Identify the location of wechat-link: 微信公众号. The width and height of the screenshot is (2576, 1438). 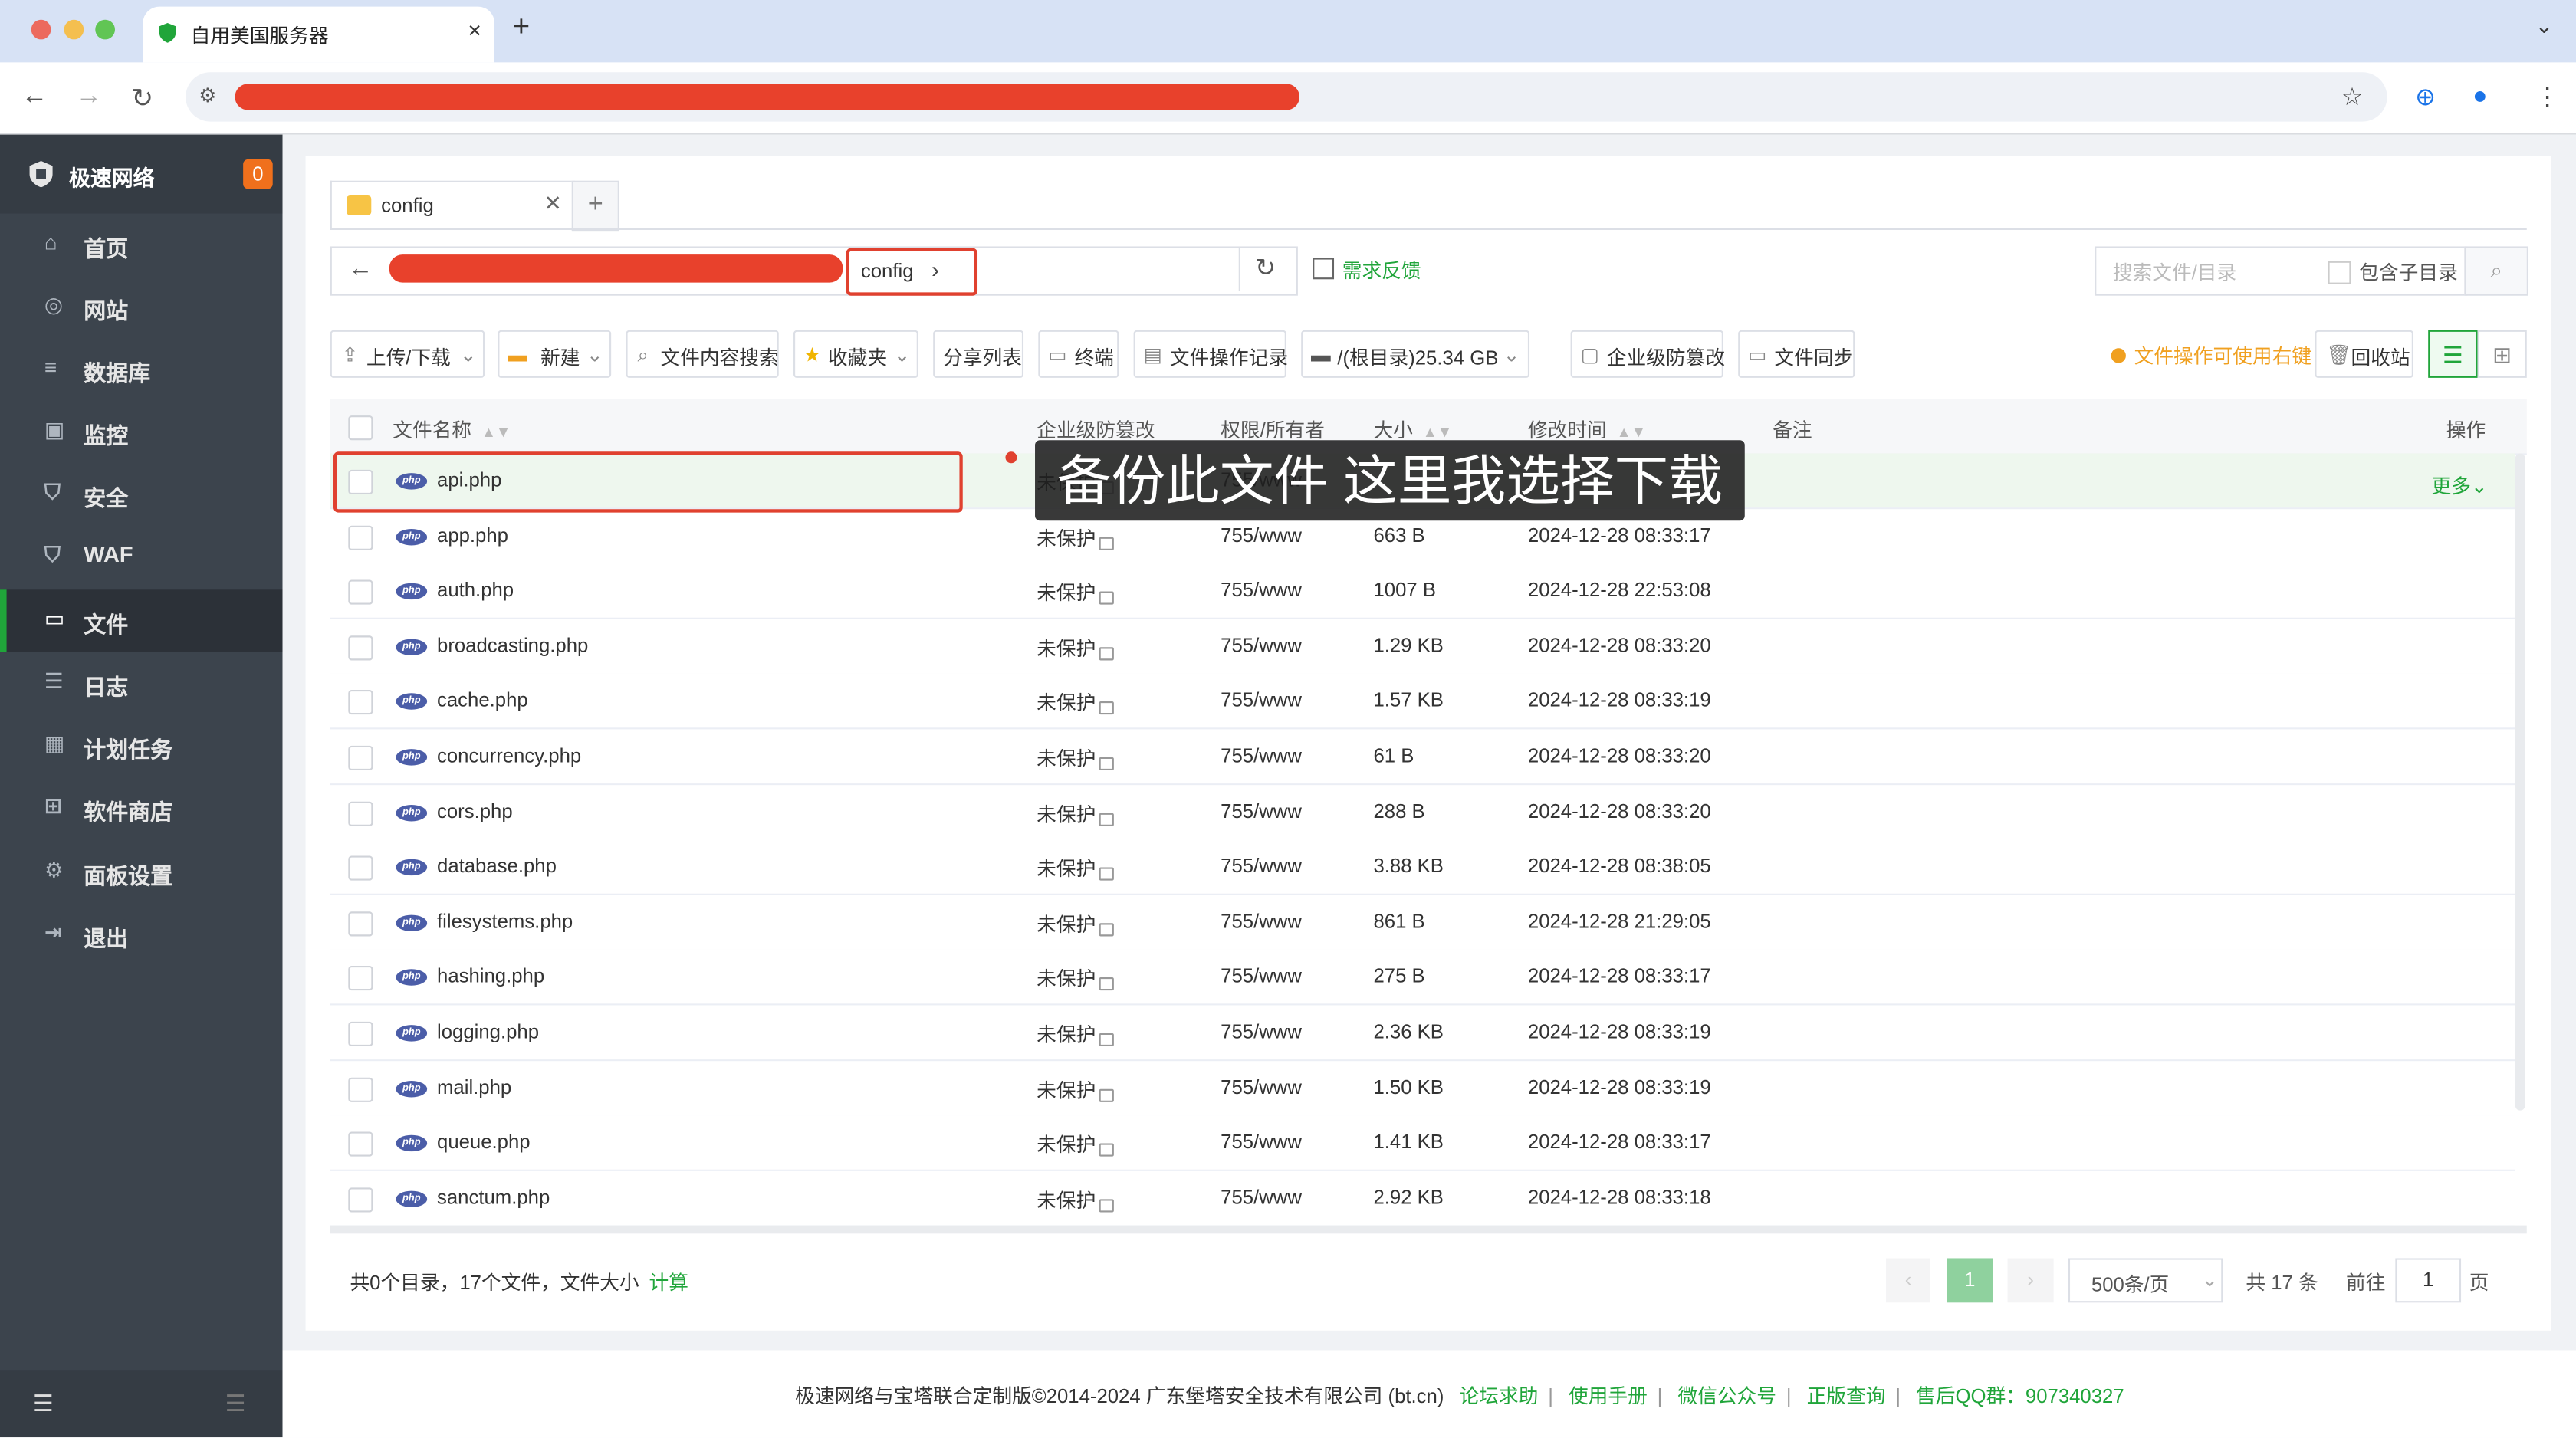
(1727, 1395).